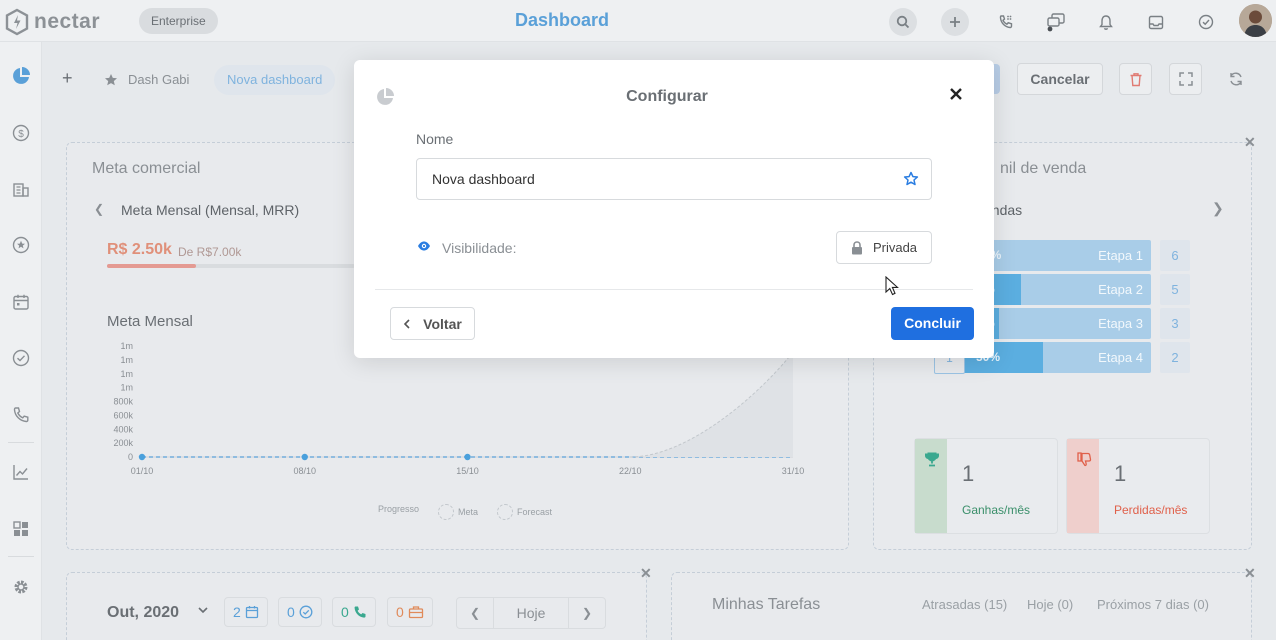 The height and width of the screenshot is (640, 1276). Describe the element at coordinates (442, 323) in the screenshot. I see `back-label: Voltar` at that location.